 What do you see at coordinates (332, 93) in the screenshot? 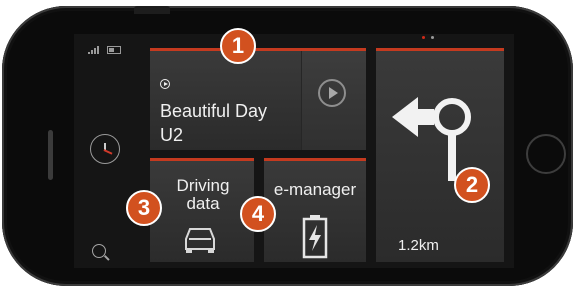
I see `play-icon` at bounding box center [332, 93].